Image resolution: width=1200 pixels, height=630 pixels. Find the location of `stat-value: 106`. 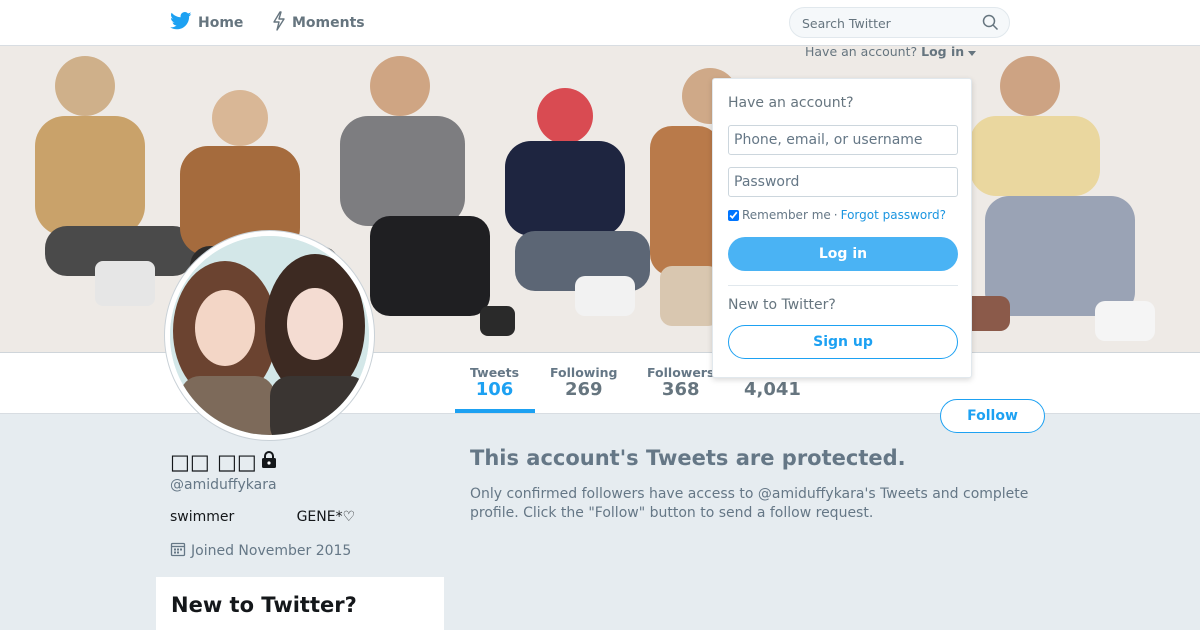

stat-value: 106 is located at coordinates (494, 389).